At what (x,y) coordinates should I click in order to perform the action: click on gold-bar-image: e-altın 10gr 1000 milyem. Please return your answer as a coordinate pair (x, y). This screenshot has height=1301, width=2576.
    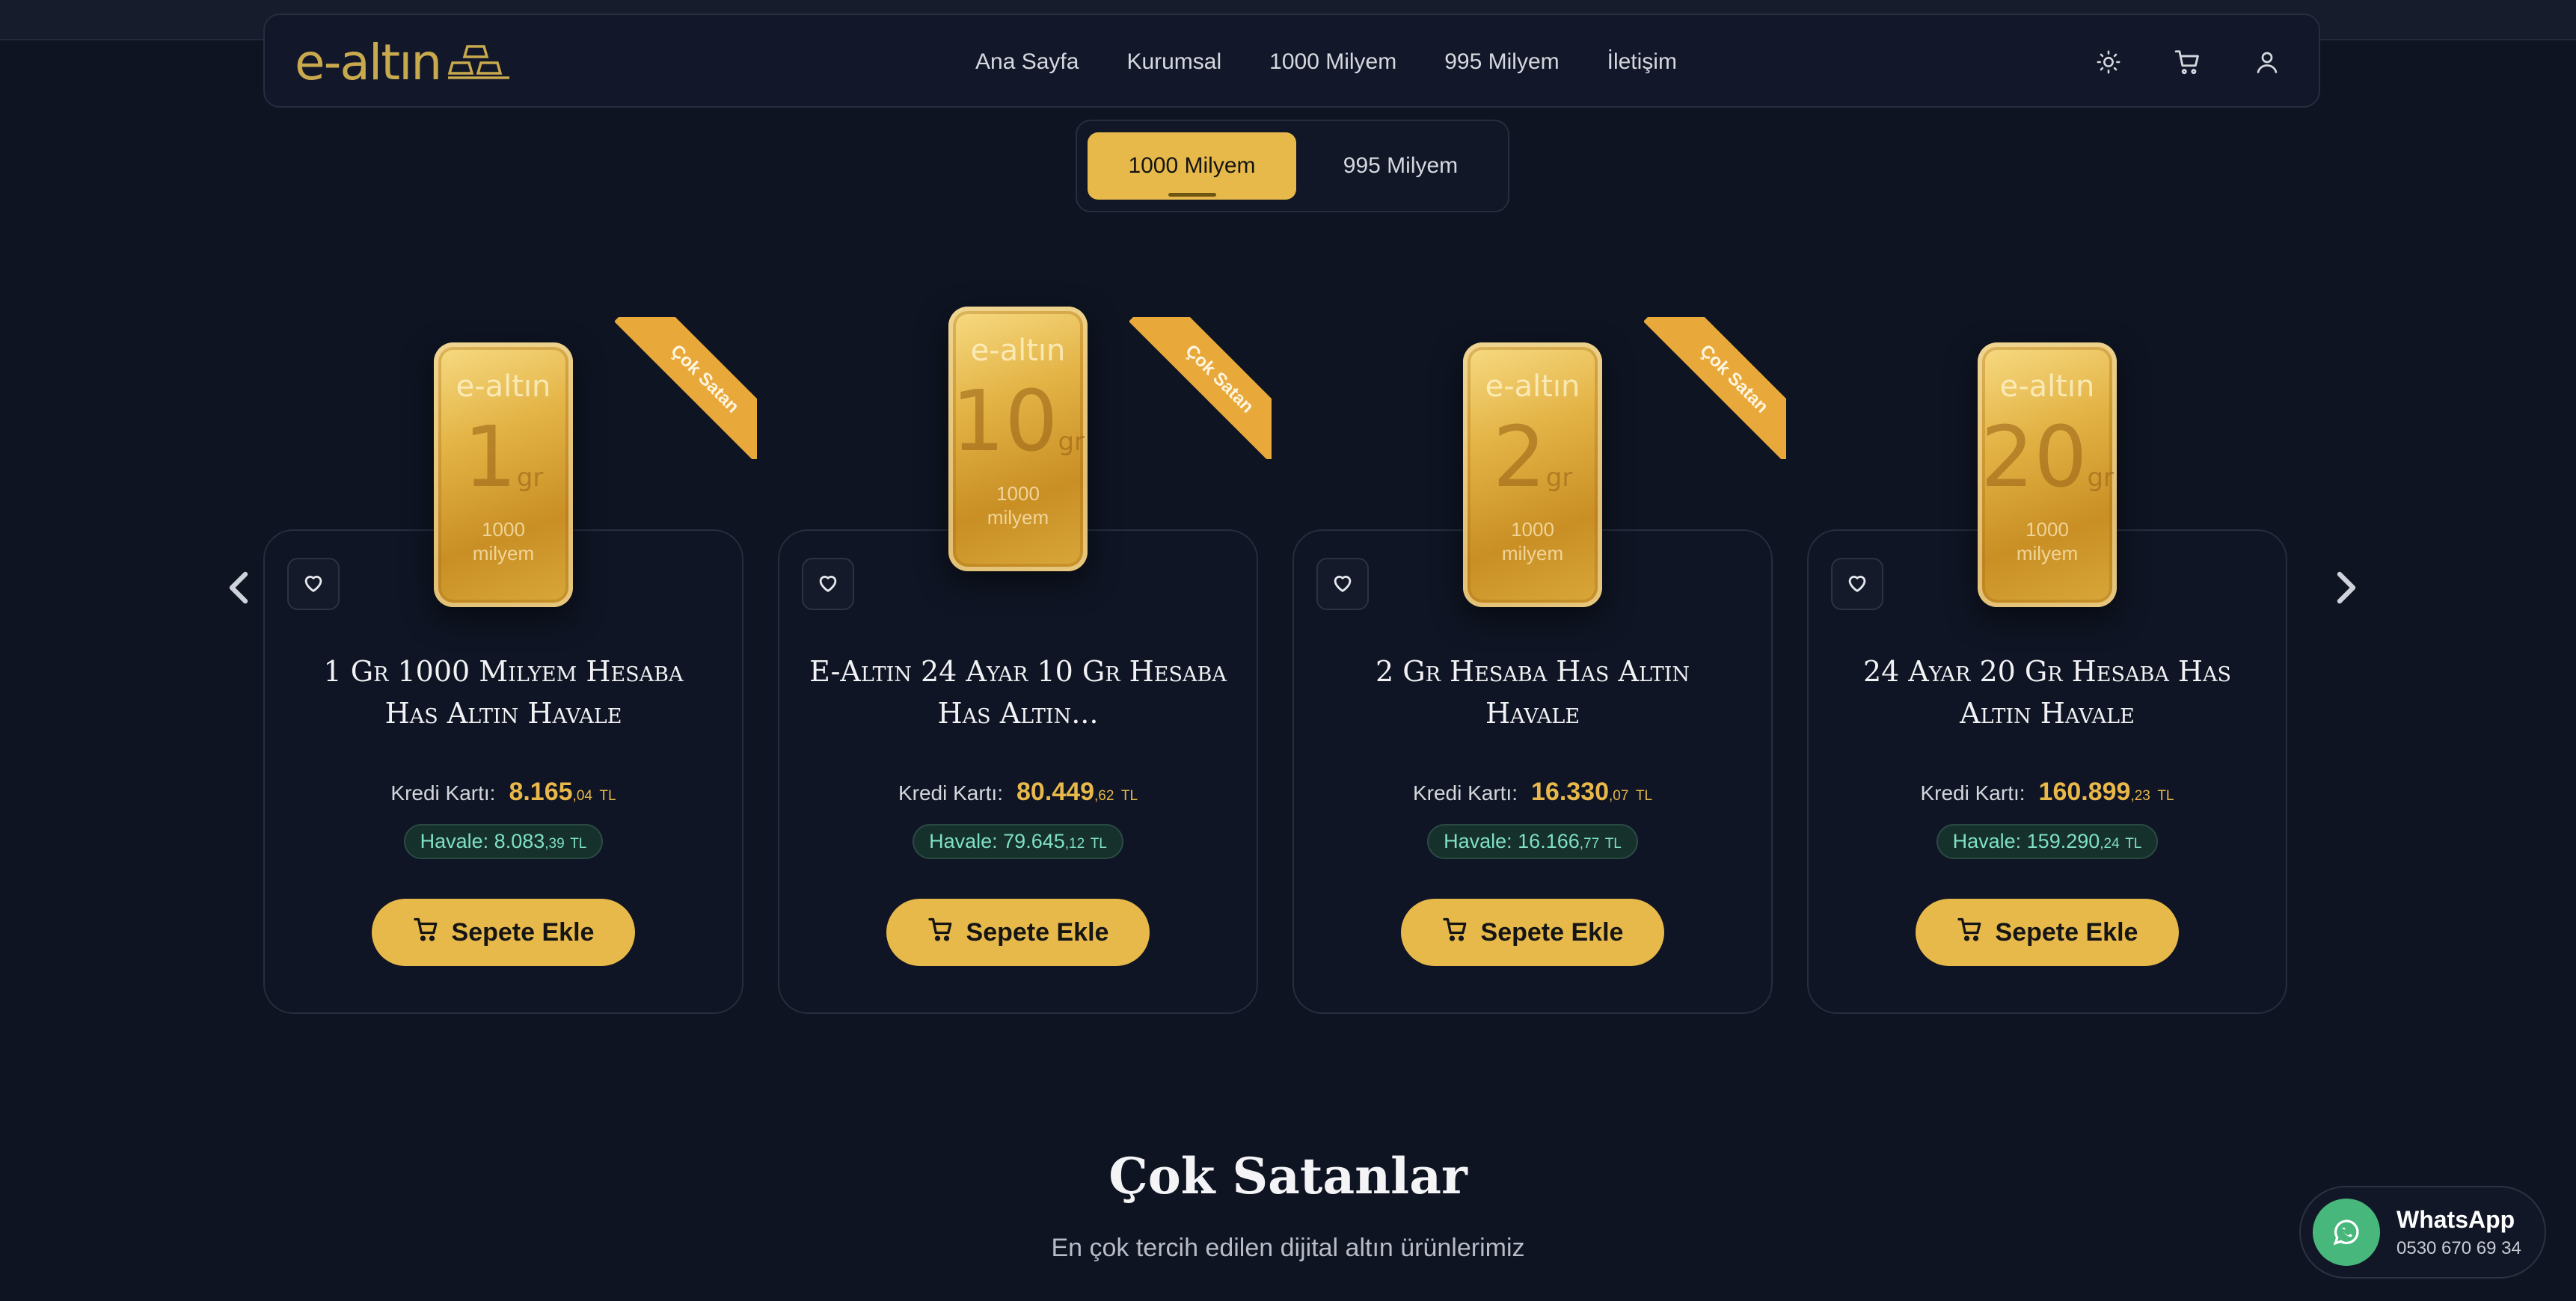
    Looking at the image, I should click on (1018, 439).